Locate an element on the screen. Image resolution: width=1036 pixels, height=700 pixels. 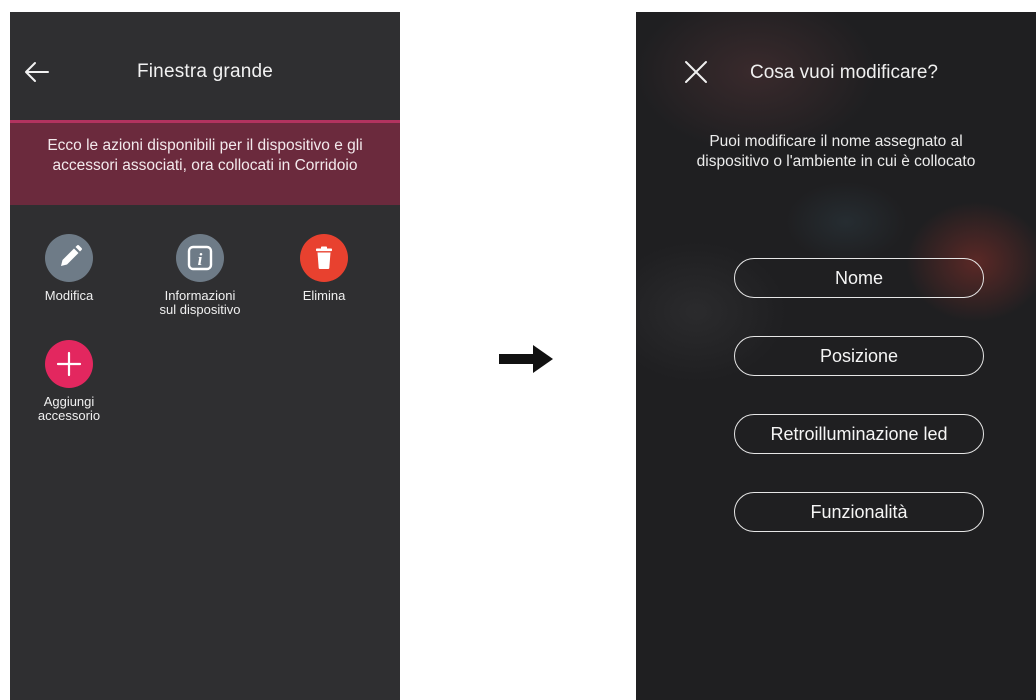
informazioni-action: i Informazioni sul dispositivo is located at coordinates (200, 275).